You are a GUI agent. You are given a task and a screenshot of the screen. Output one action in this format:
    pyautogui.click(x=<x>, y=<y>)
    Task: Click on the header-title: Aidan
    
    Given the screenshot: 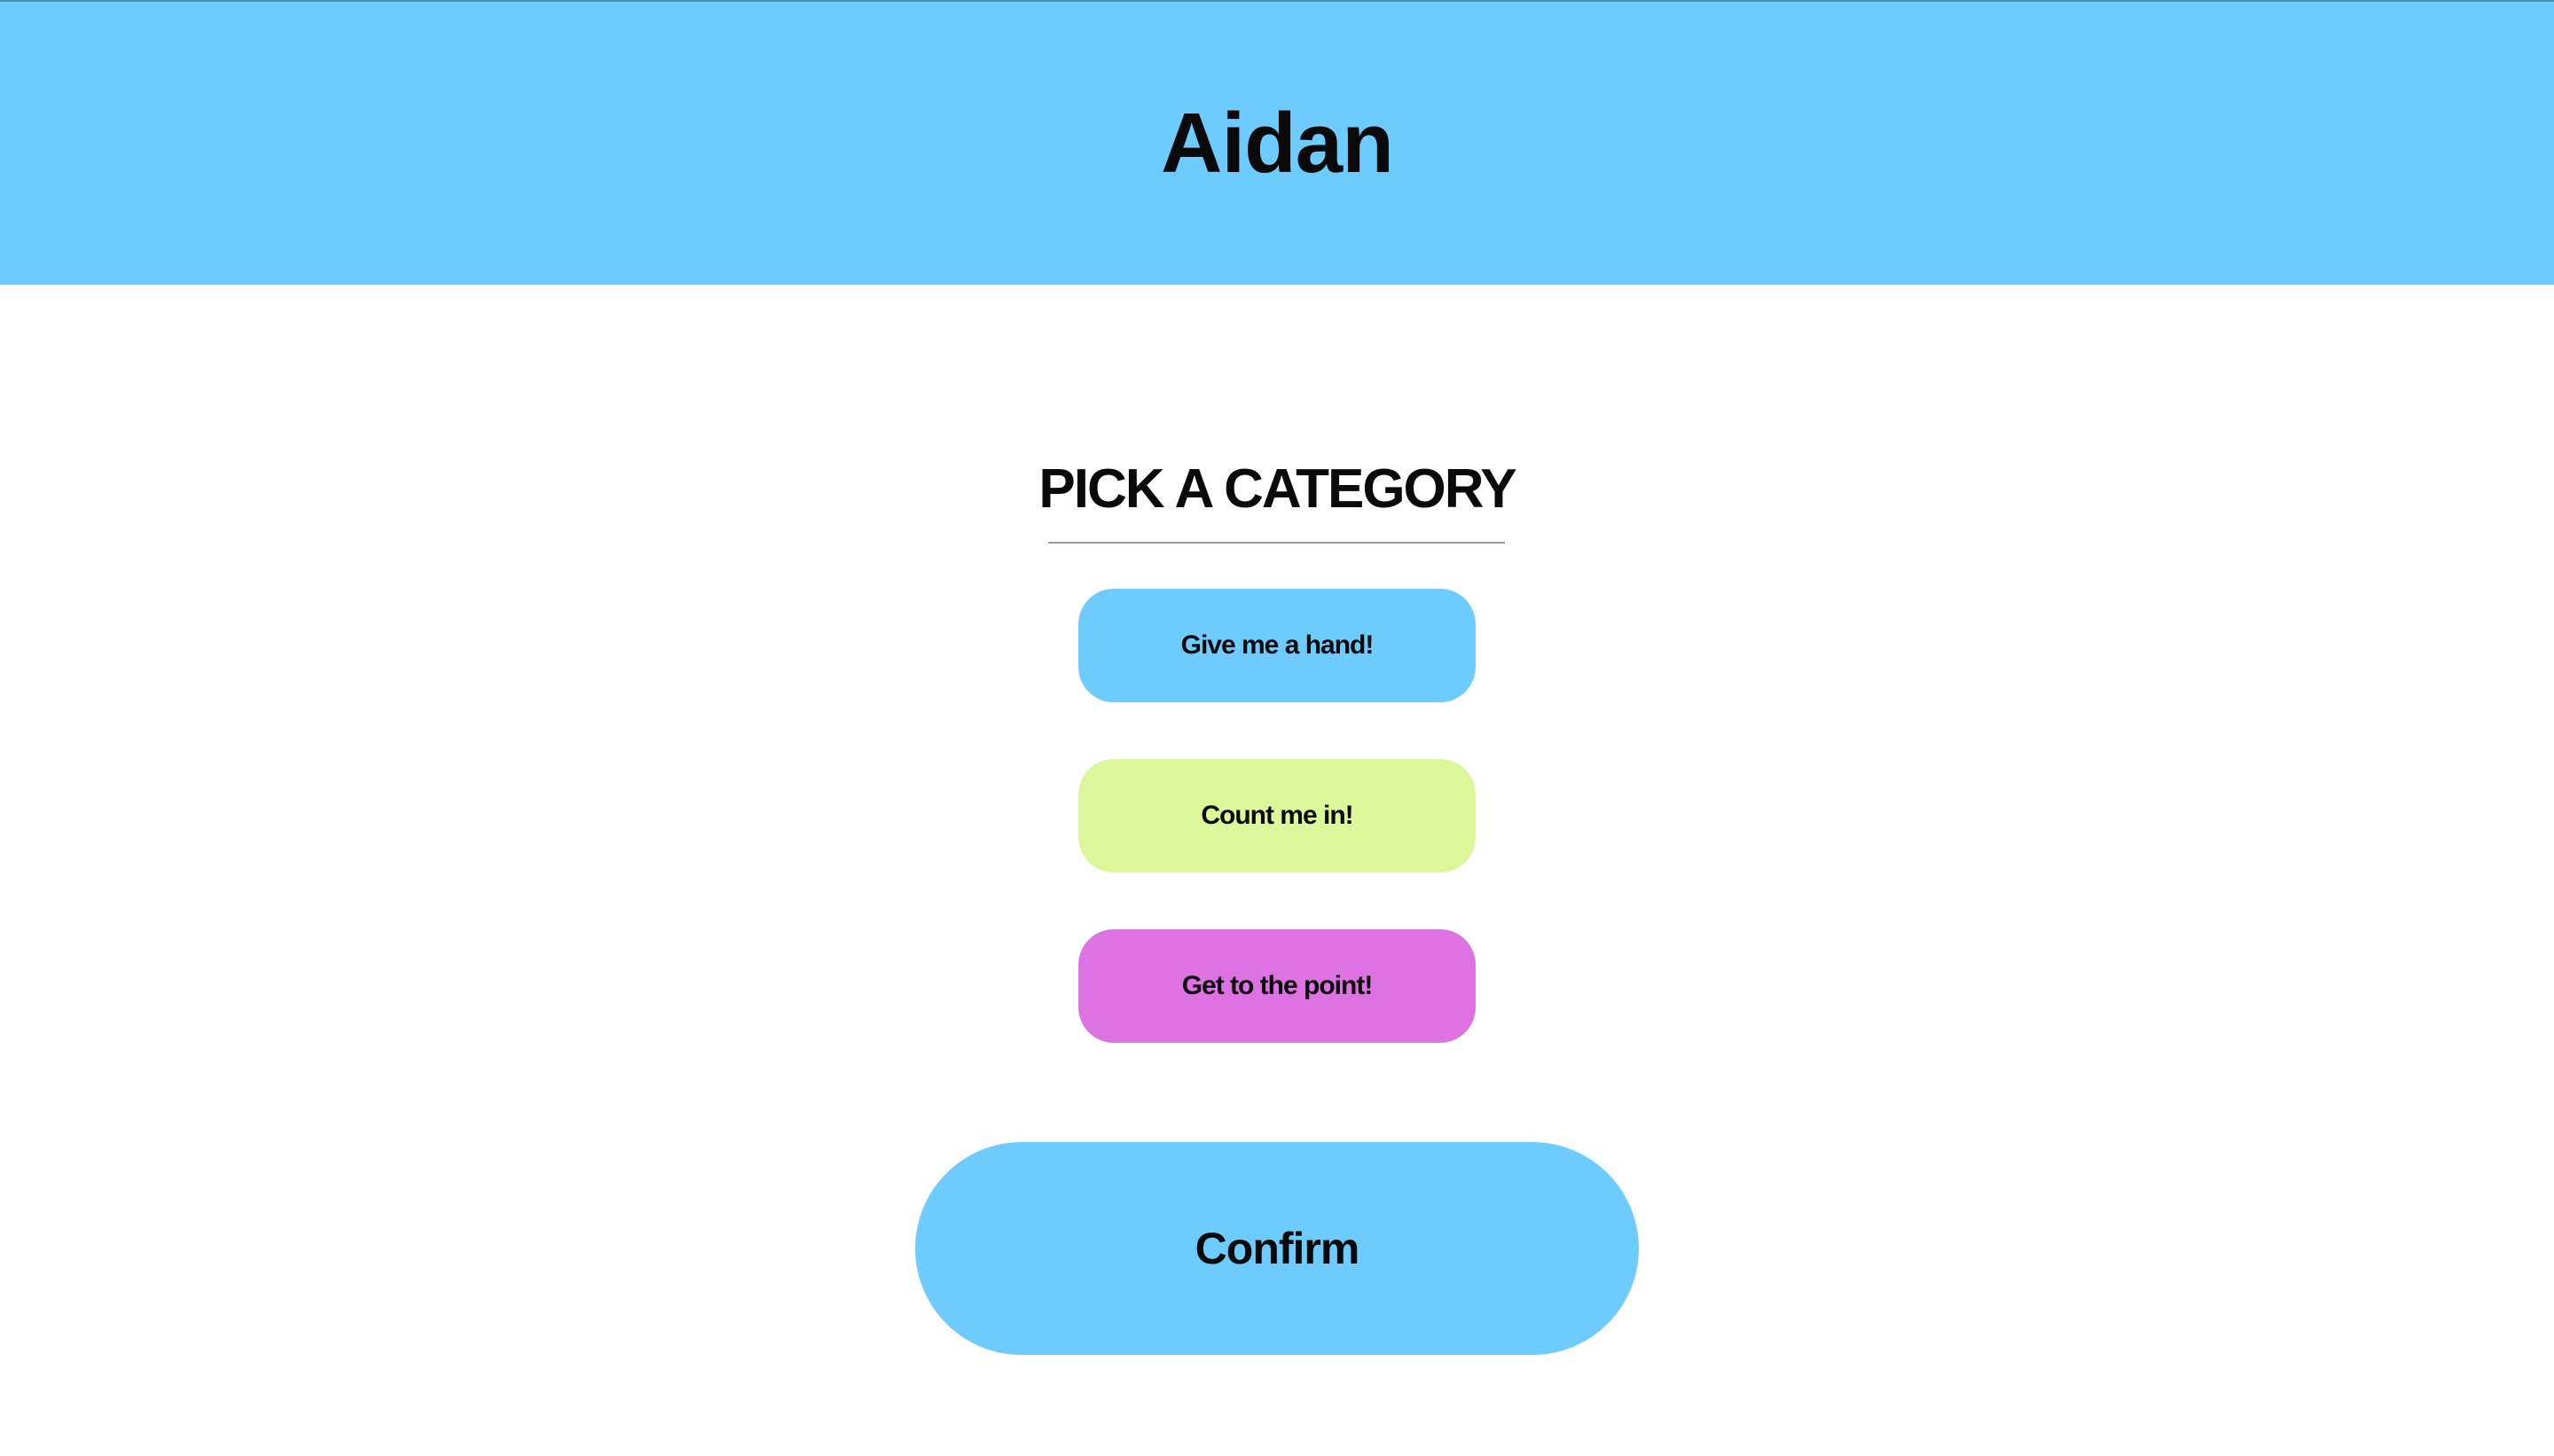 What is the action you would take?
    pyautogui.click(x=1277, y=143)
    